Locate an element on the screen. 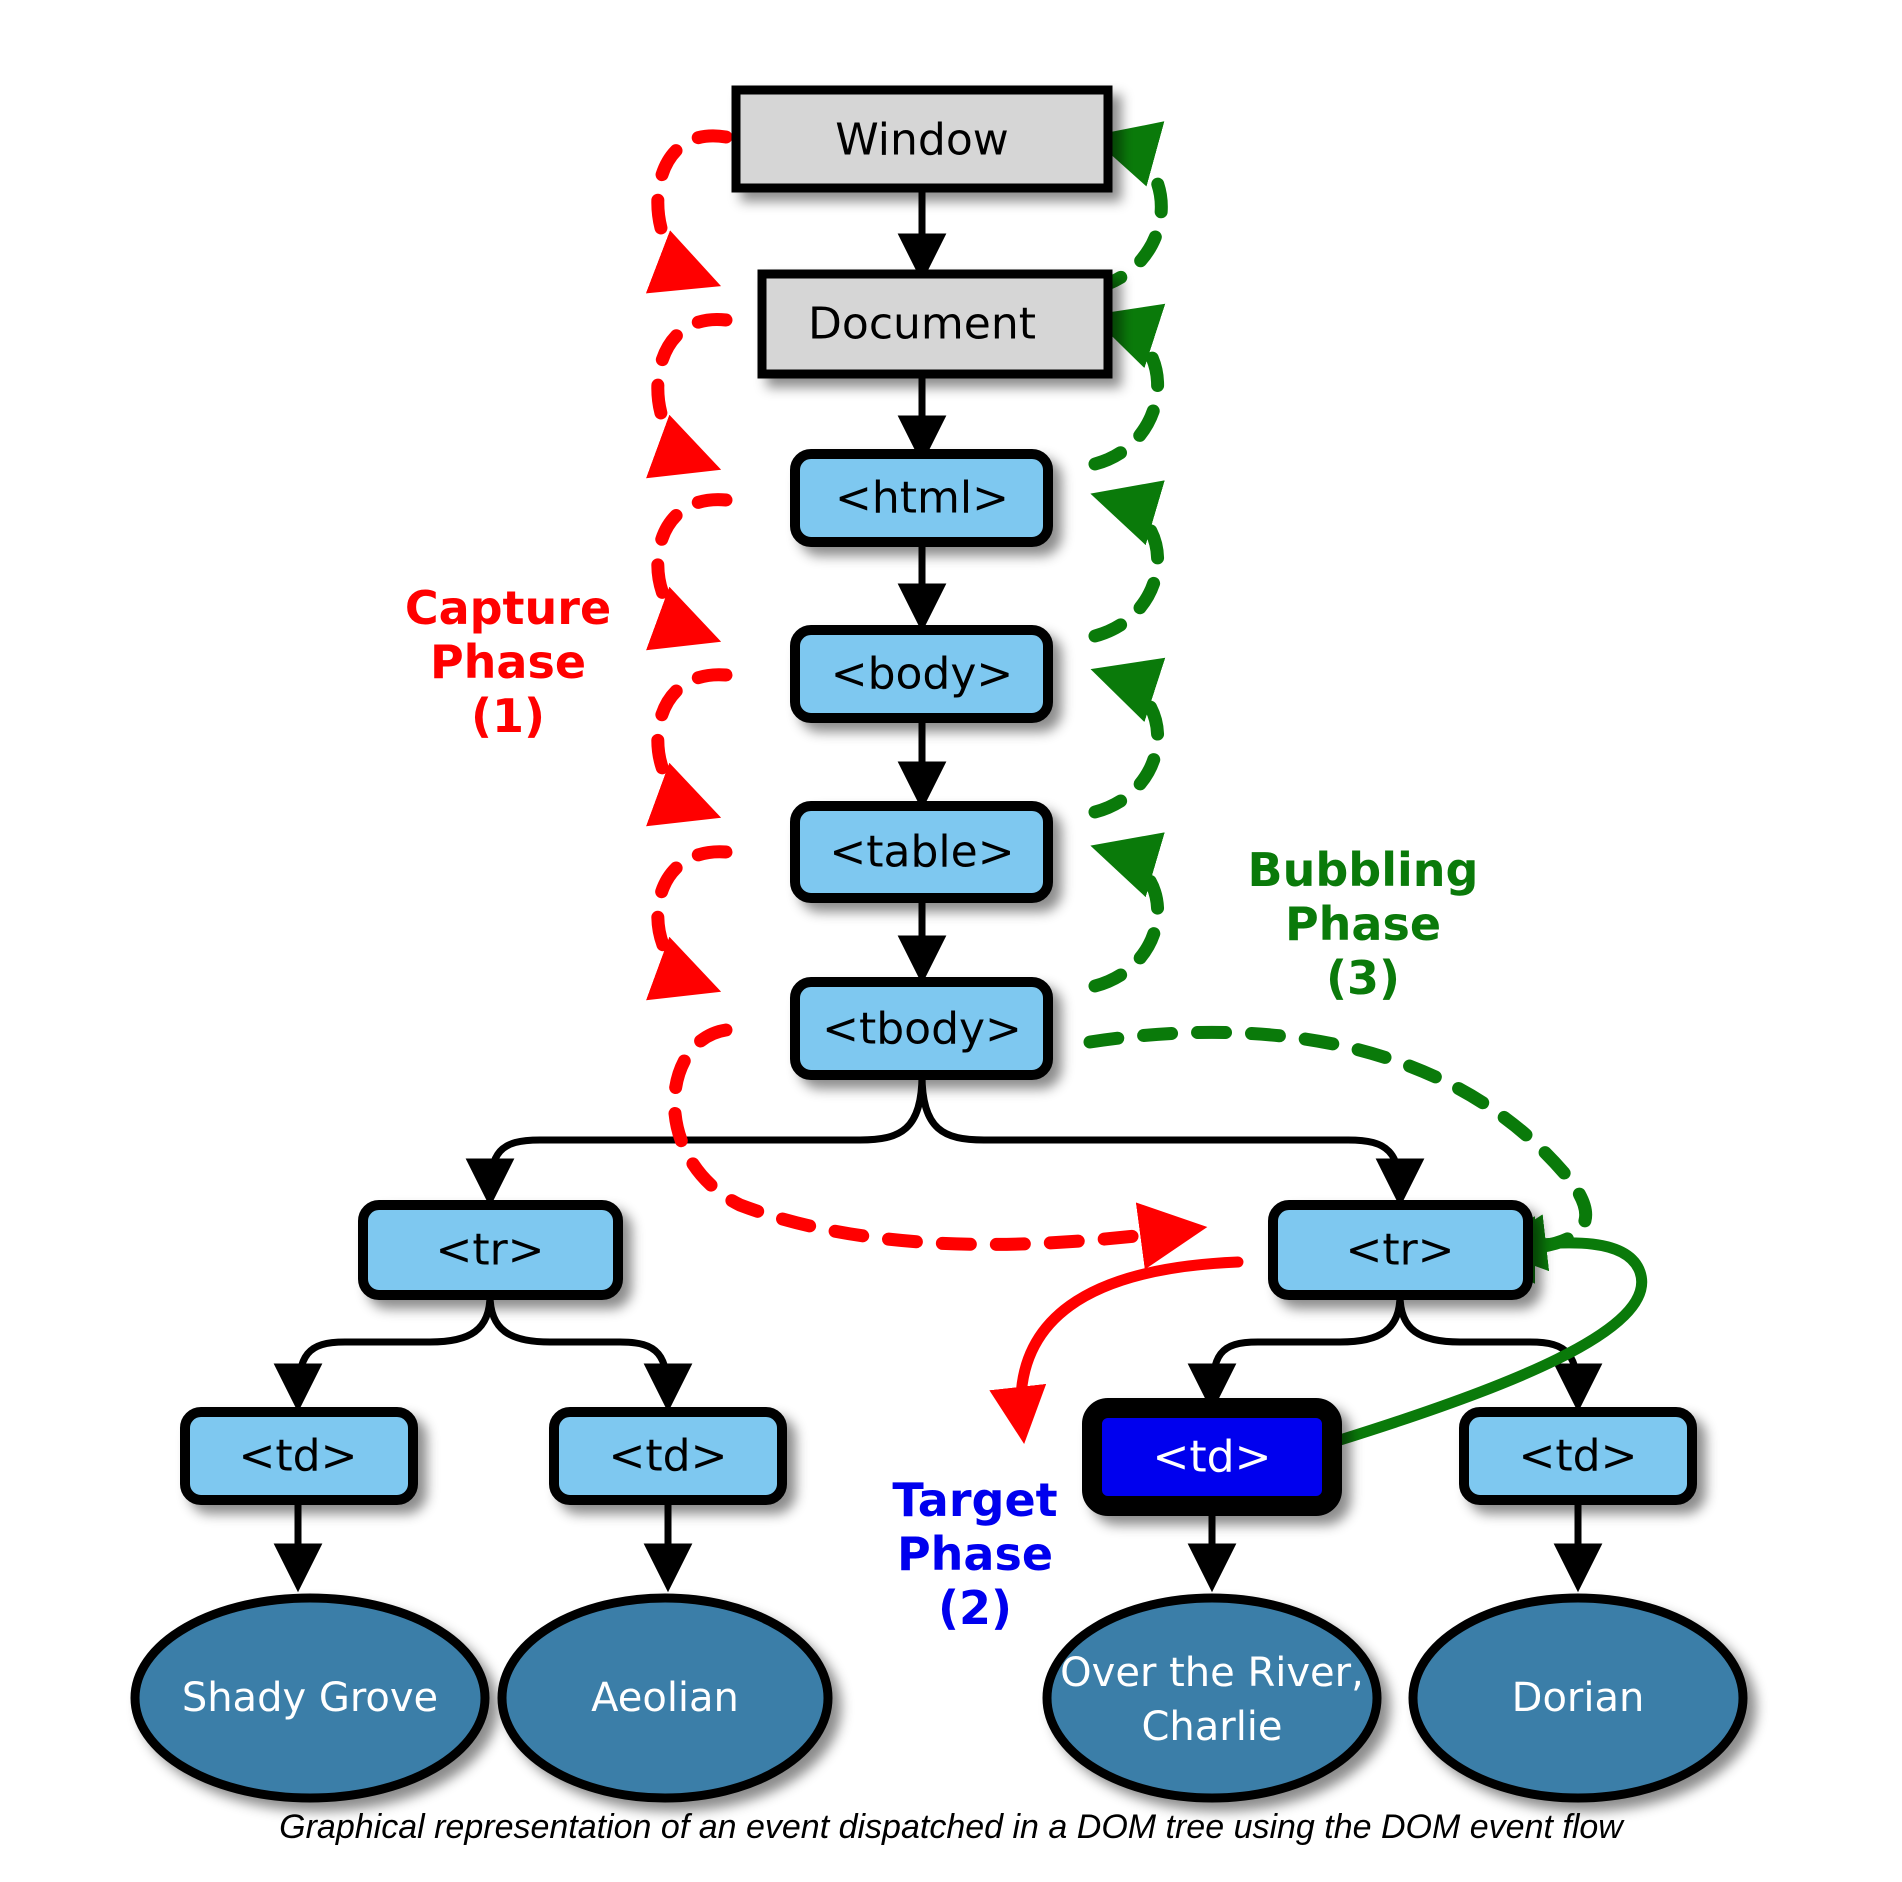 The height and width of the screenshot is (1882, 1902). node-tr-left-label: <tr> is located at coordinates (489, 1250).